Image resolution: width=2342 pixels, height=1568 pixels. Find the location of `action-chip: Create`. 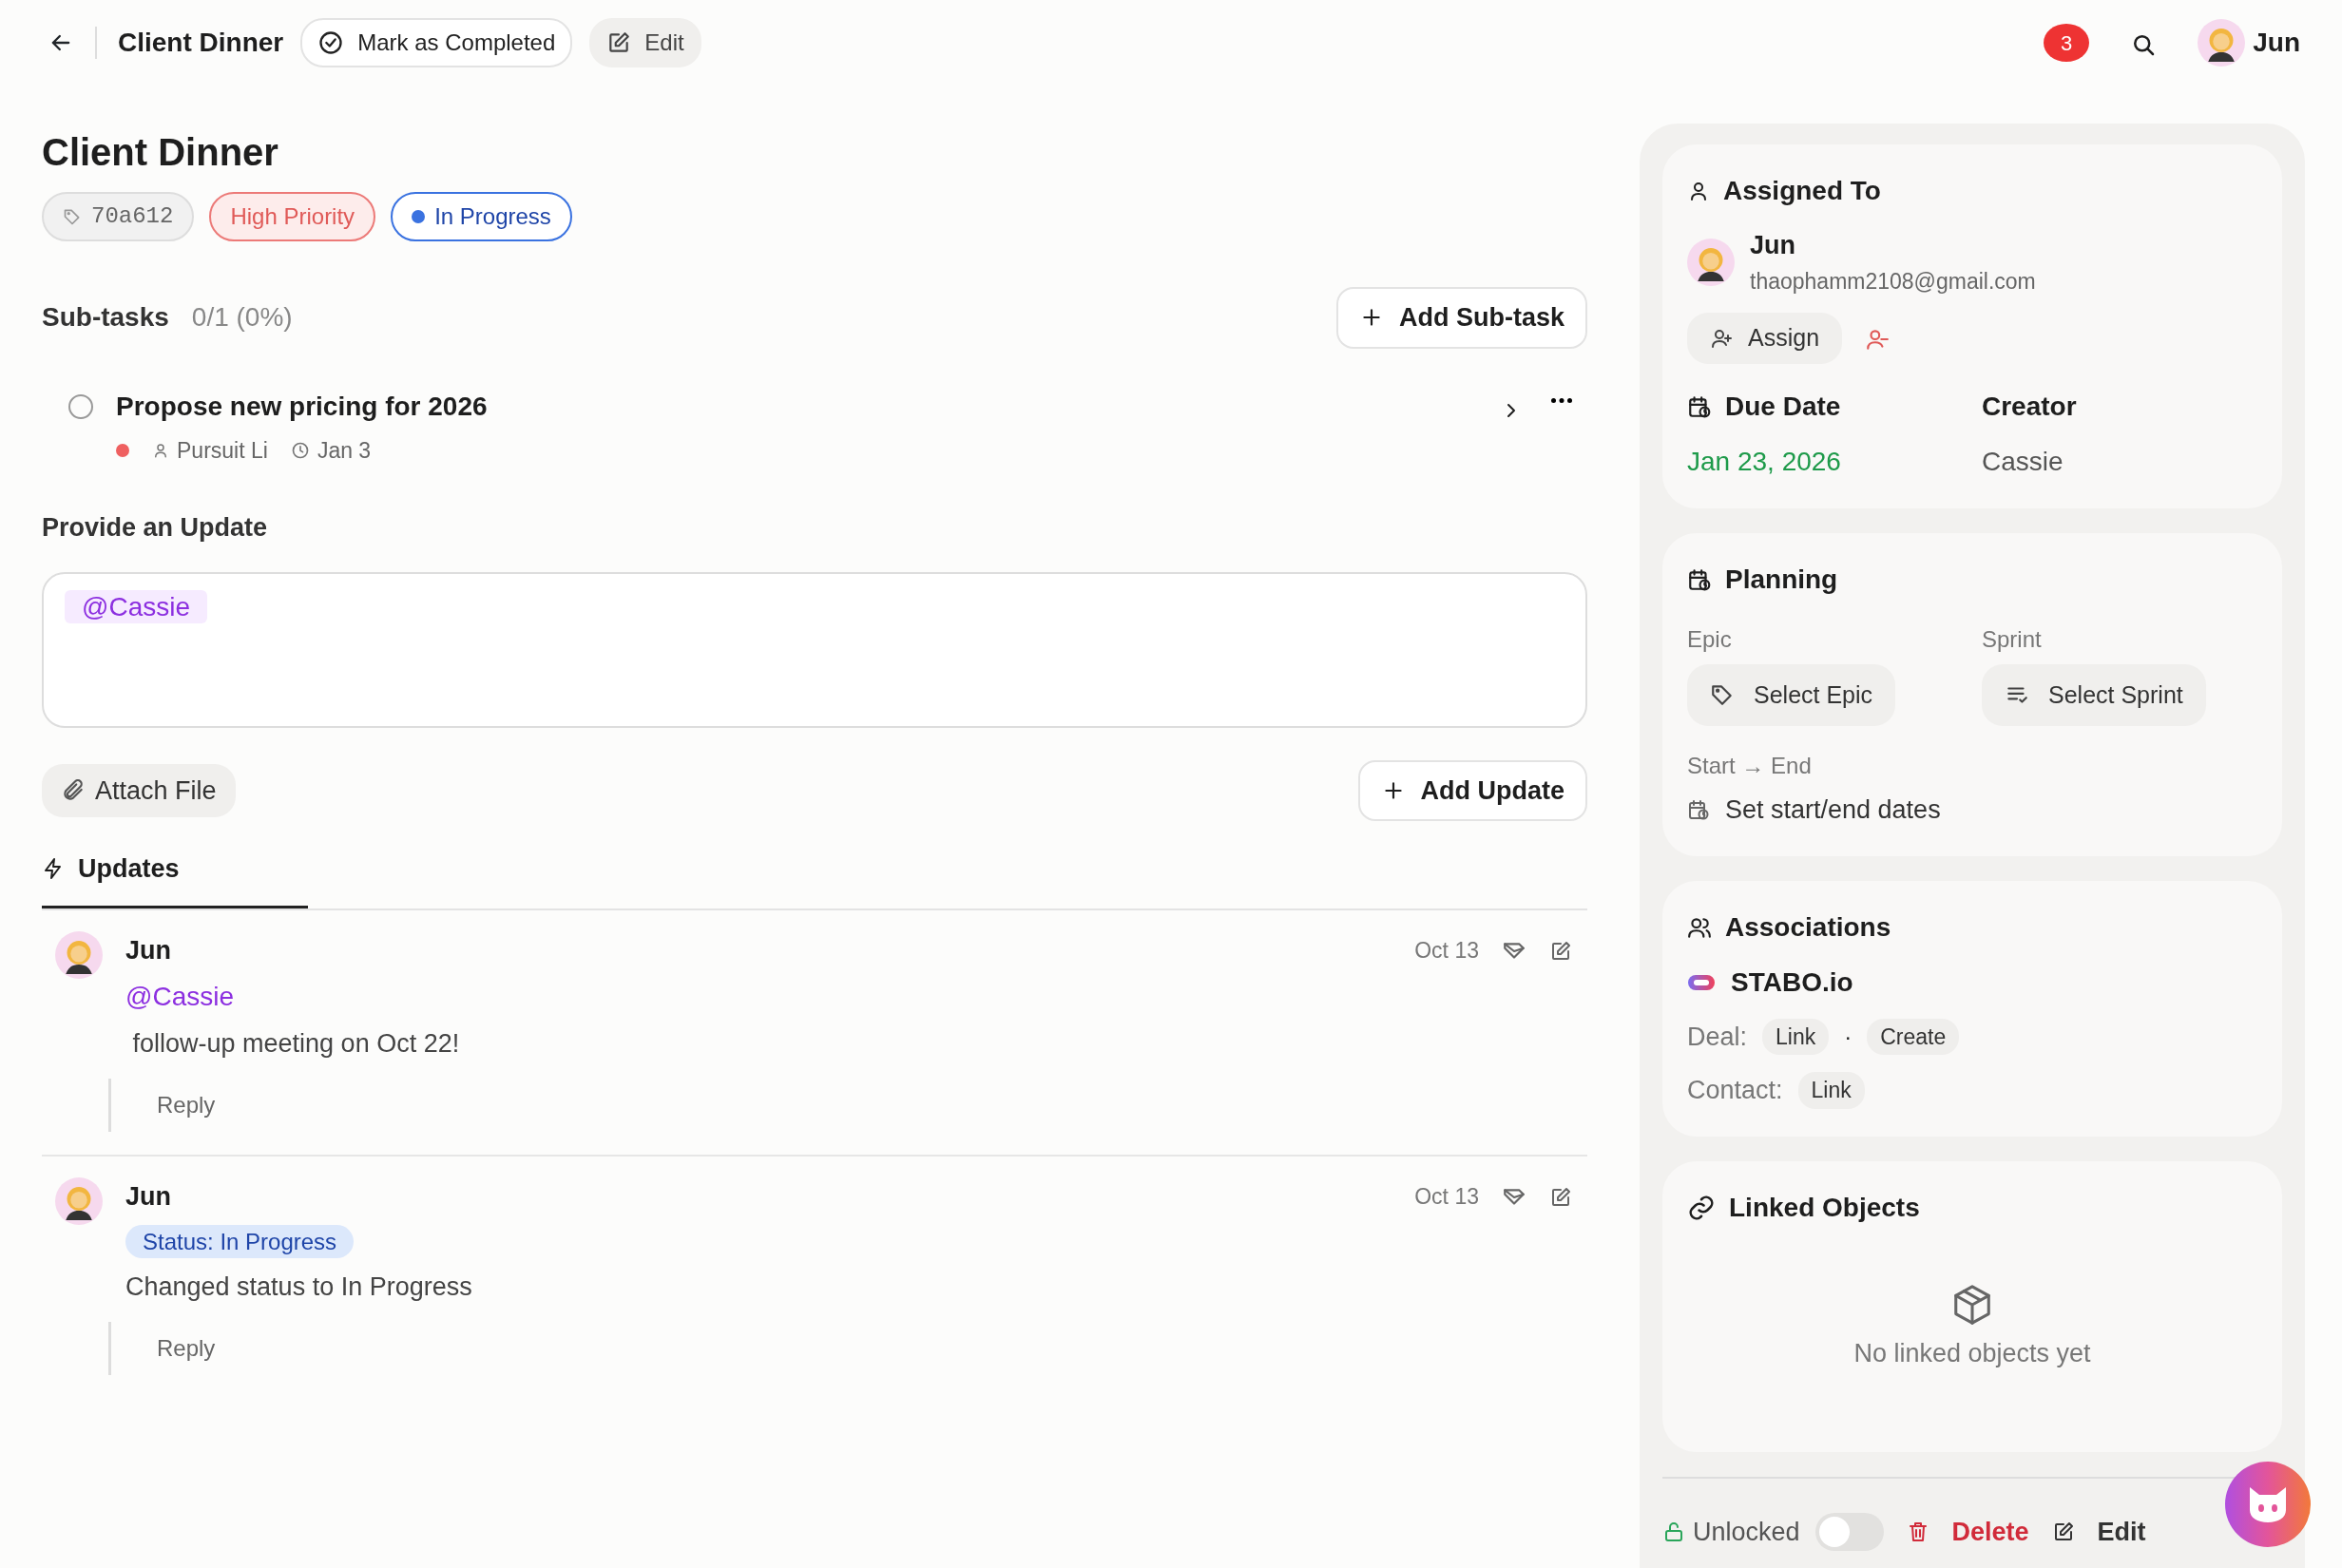

action-chip: Create is located at coordinates (1913, 1036).